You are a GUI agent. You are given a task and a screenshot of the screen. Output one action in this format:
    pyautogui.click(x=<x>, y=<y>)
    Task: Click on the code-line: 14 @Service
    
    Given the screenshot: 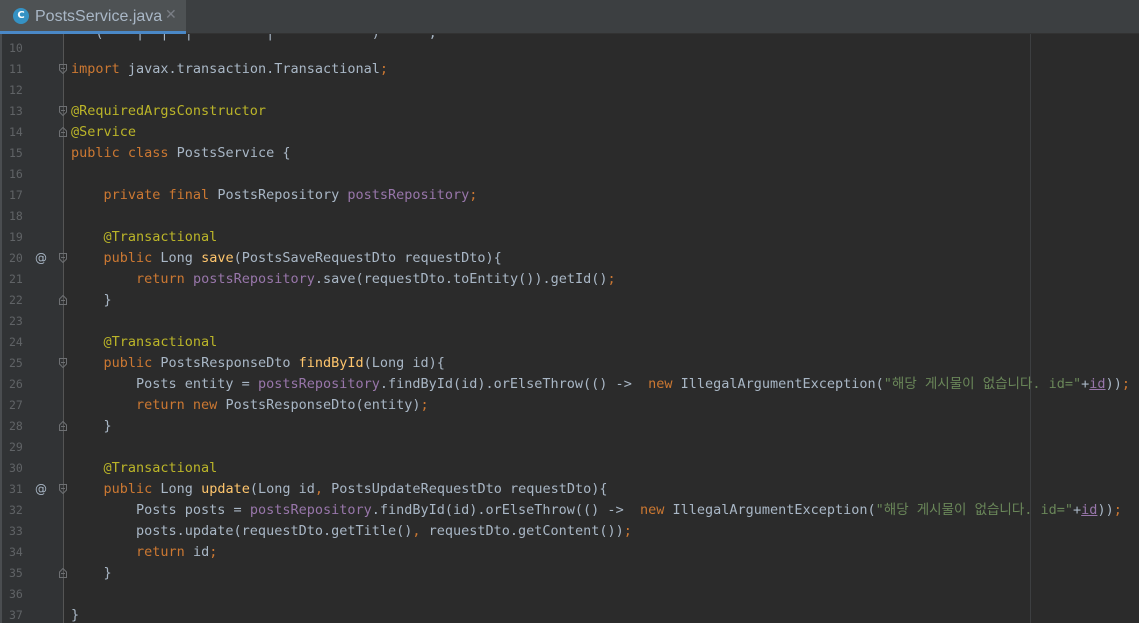 What is the action you would take?
    pyautogui.click(x=569, y=132)
    